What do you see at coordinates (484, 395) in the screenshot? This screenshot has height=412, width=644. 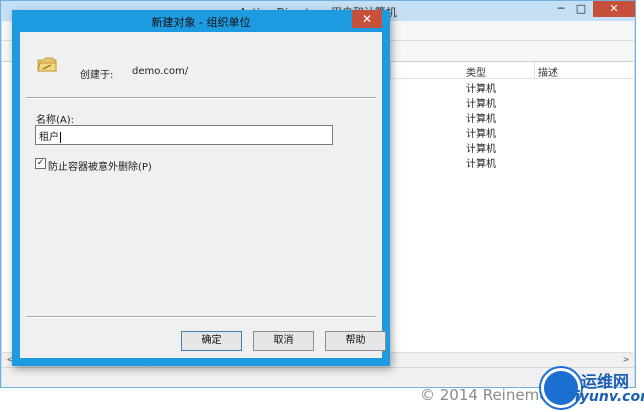 I see `copyright-watermark: © 2014 Reineme` at bounding box center [484, 395].